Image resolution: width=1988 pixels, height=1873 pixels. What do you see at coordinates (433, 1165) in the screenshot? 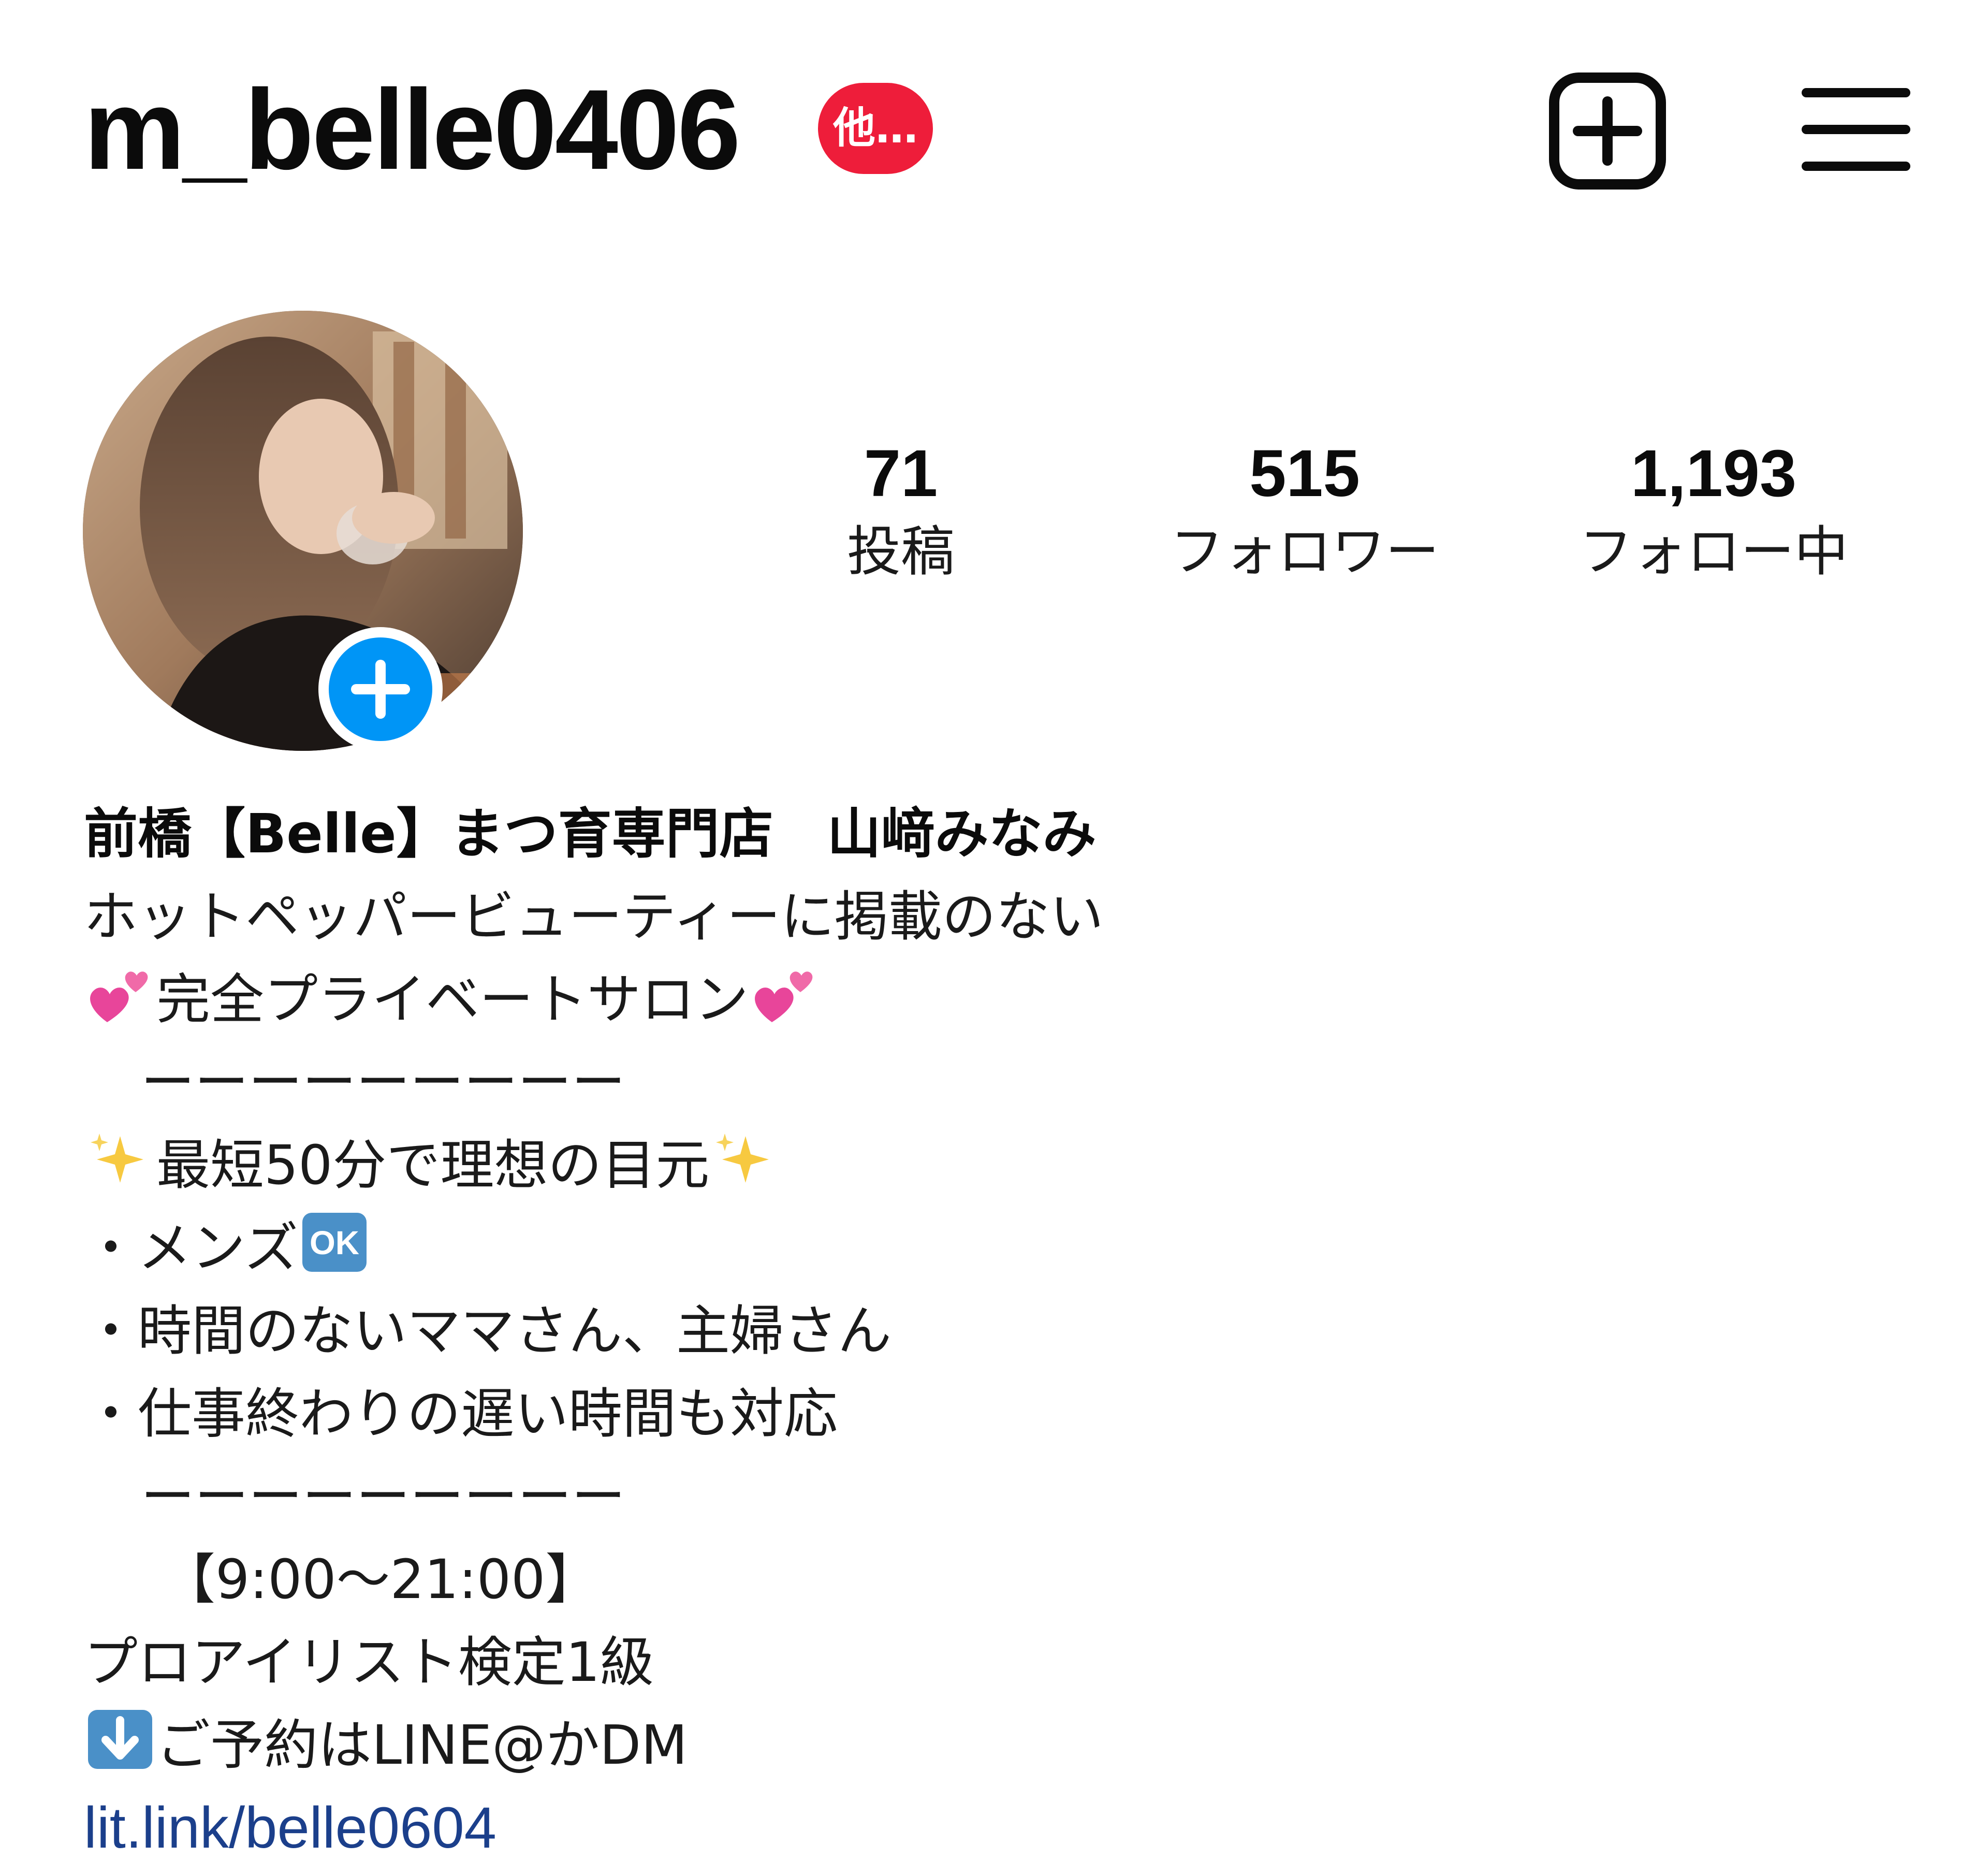
I see `bio-line-text: 最短50分で理想の目元` at bounding box center [433, 1165].